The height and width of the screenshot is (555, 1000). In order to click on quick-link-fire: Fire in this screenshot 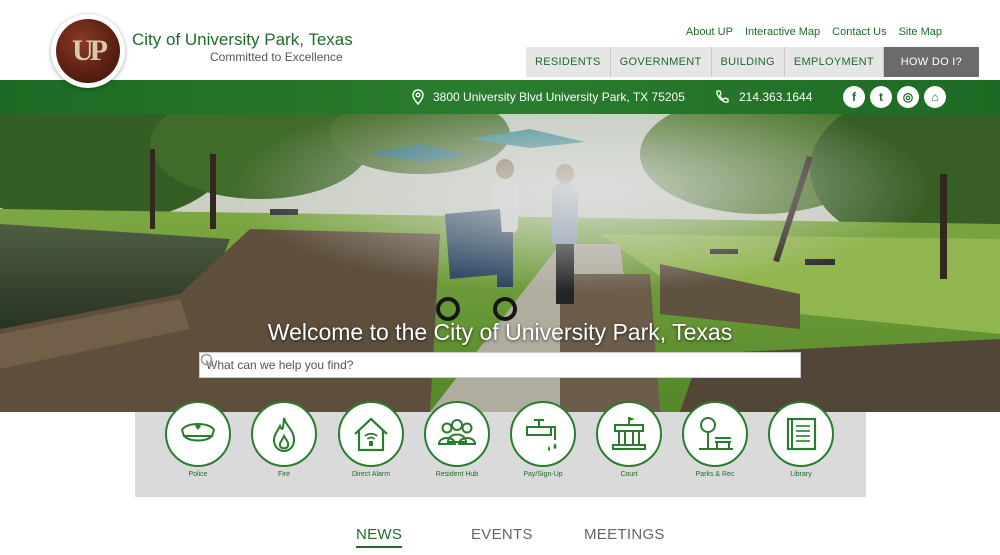, I will do `click(284, 439)`.